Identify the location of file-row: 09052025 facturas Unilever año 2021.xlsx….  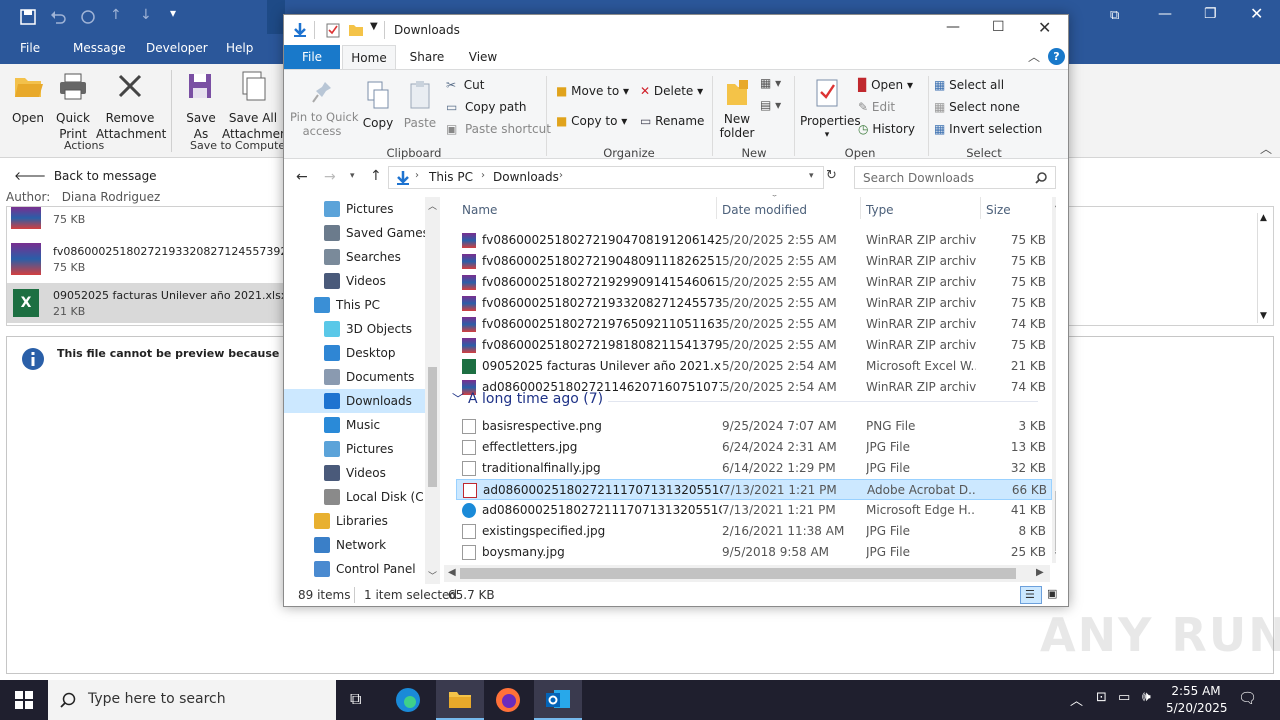
(754, 366).